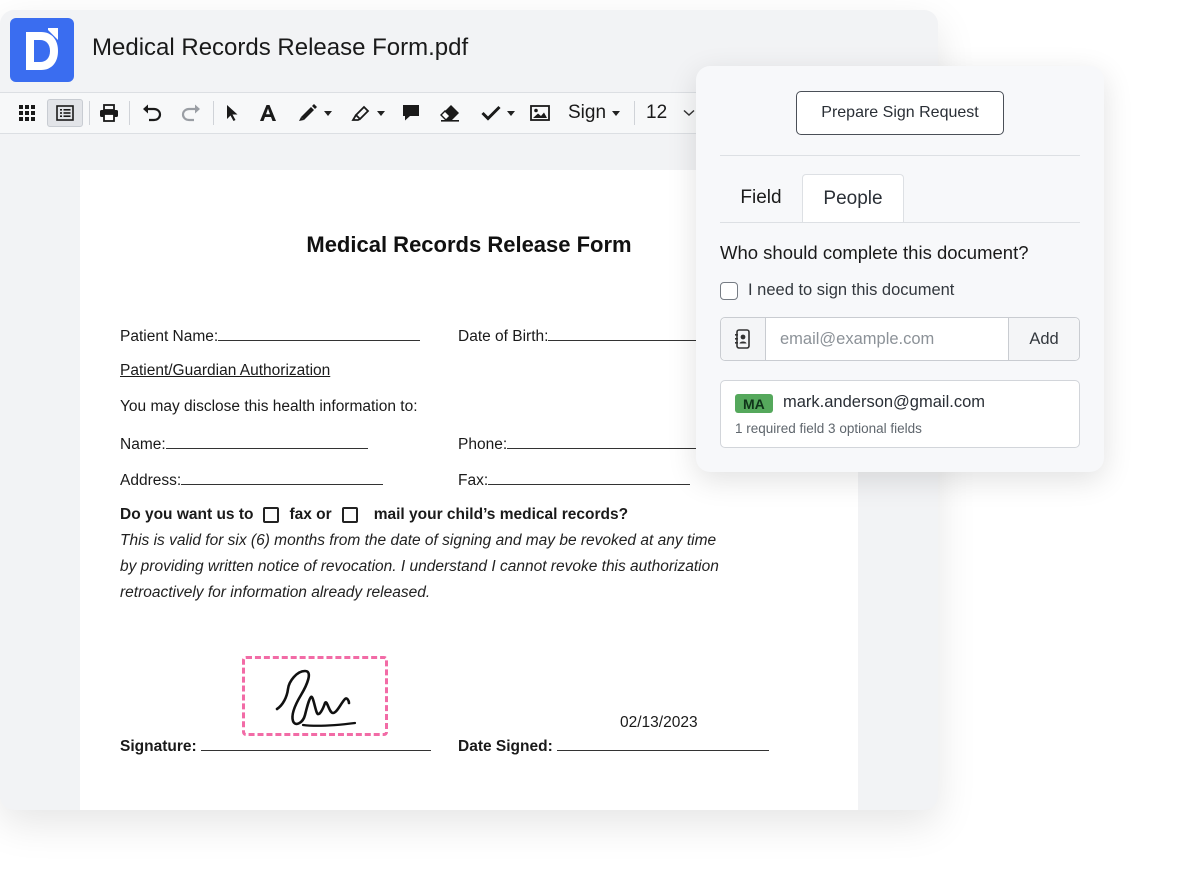 This screenshot has height=889, width=1184. I want to click on redo-icon, so click(190, 113).